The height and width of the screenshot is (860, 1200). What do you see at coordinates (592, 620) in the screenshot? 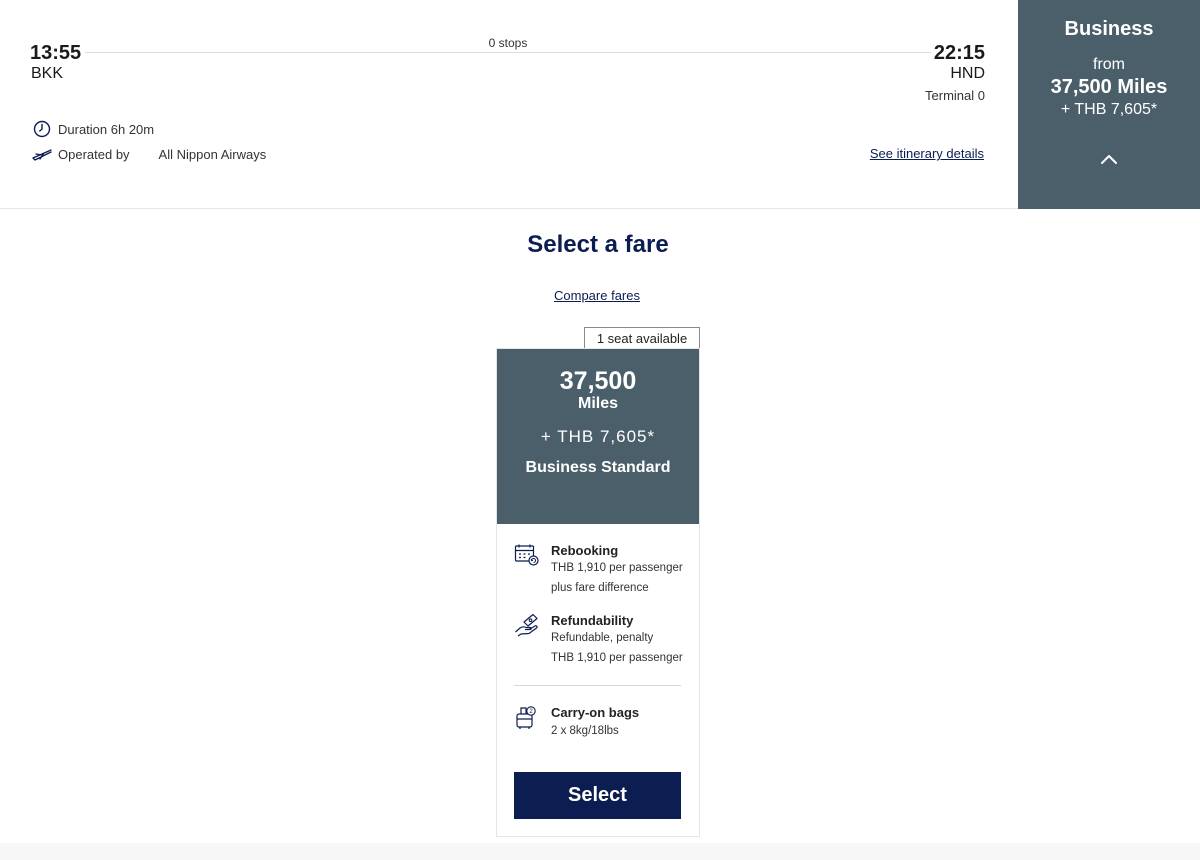
I see `refundability-title: Refundability` at bounding box center [592, 620].